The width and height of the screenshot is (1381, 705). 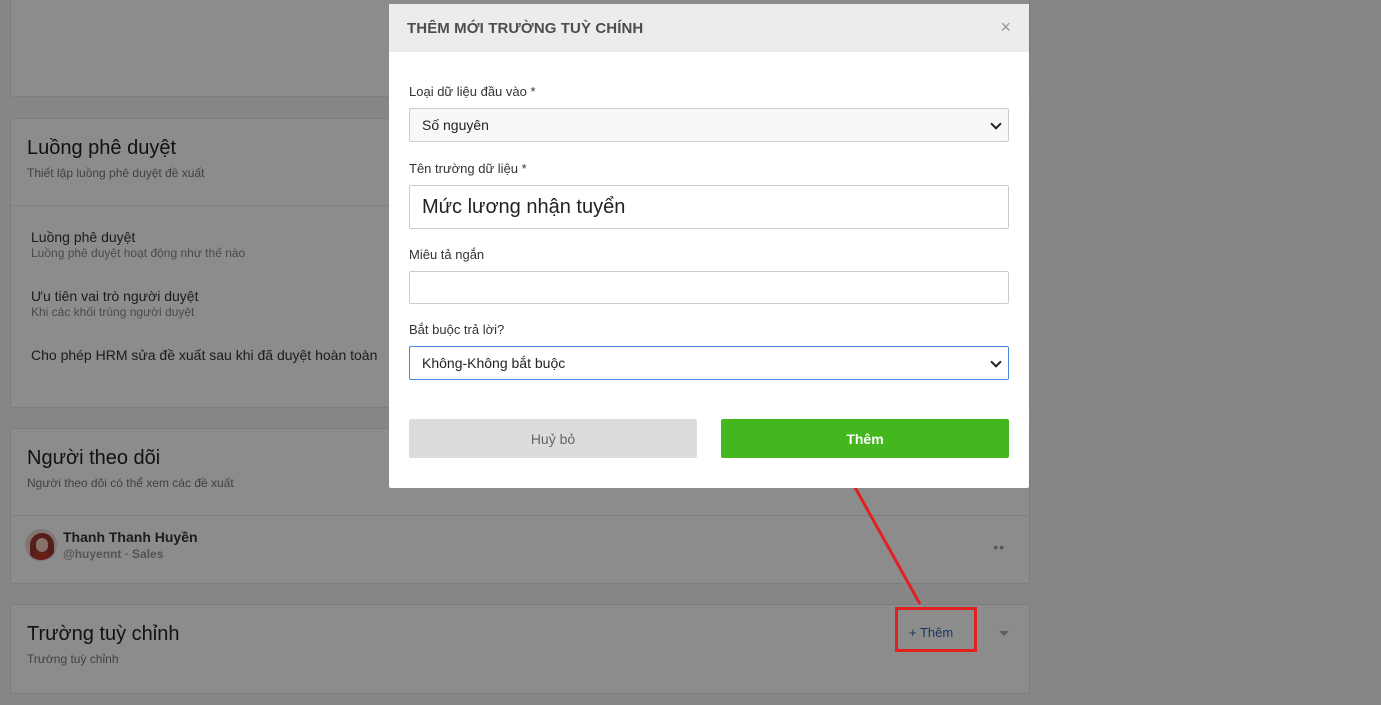 I want to click on dialog-header: THÊM MỚI TRƯỜNG TUỲ CHÍNH ×, so click(x=709, y=28).